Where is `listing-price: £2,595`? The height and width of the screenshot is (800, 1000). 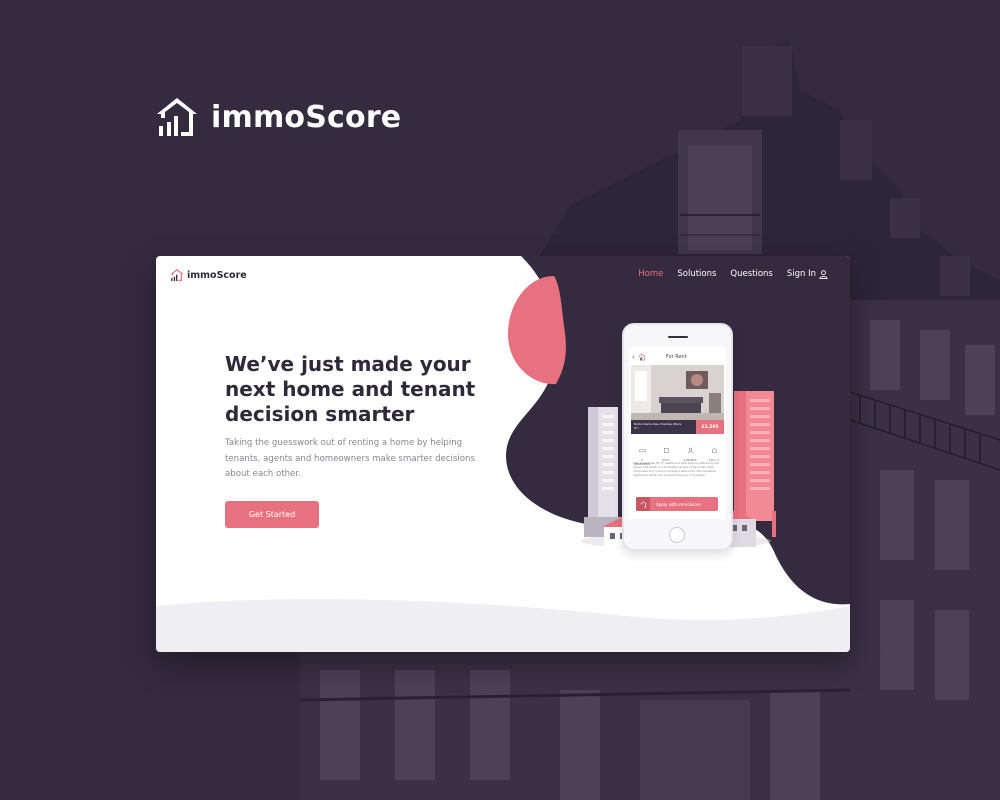
listing-price: £2,595 is located at coordinates (710, 427).